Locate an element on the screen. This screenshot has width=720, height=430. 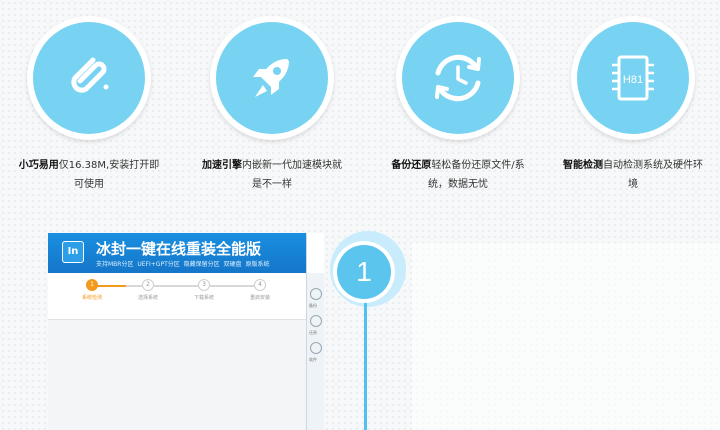
restore-clock-icon is located at coordinates (458, 78).